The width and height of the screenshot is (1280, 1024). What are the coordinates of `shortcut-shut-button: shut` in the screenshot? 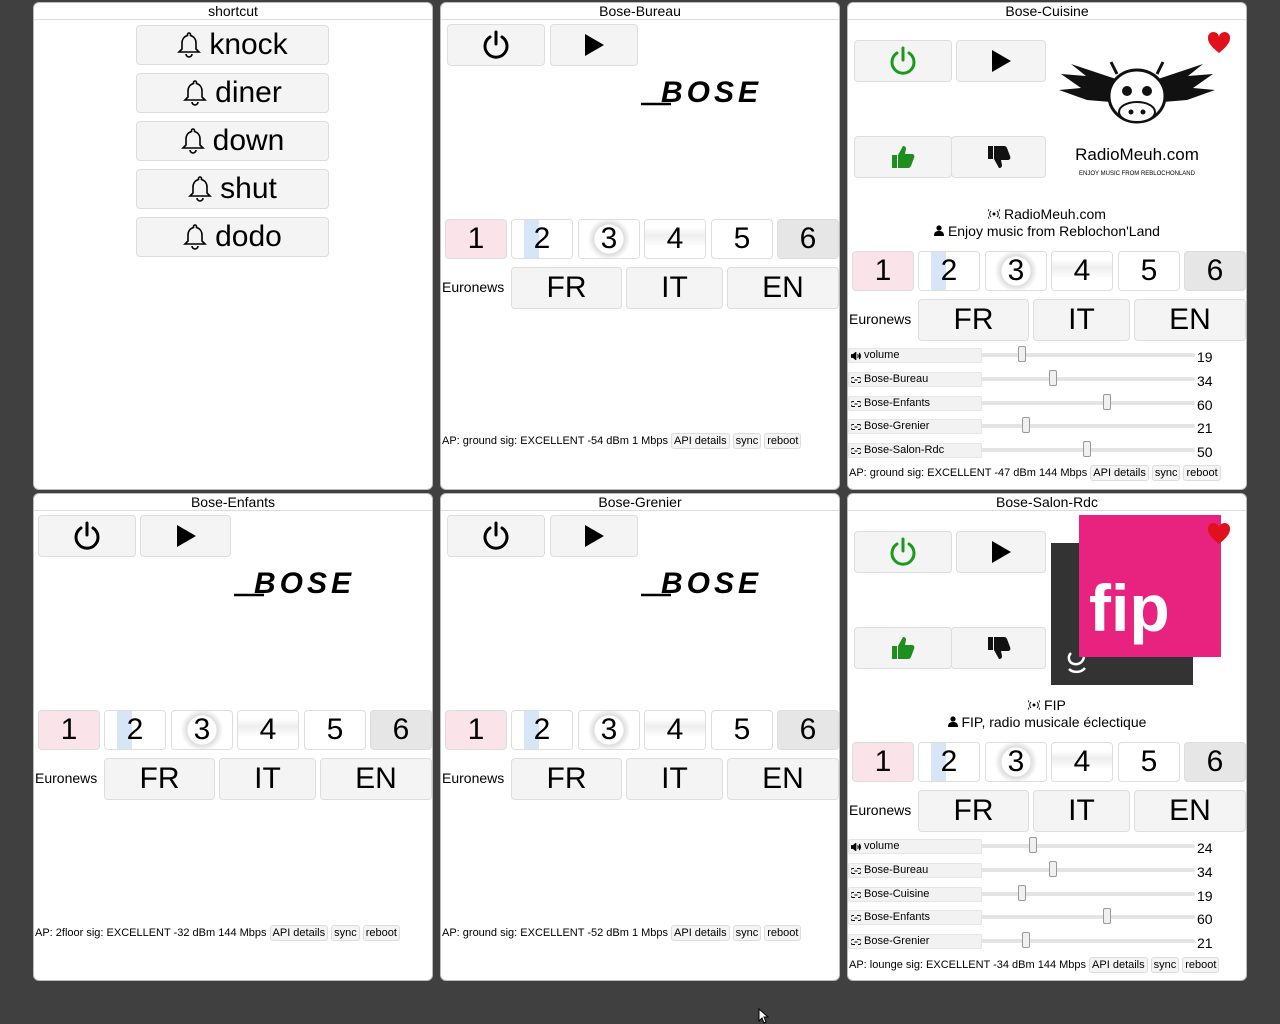 It's located at (232, 189).